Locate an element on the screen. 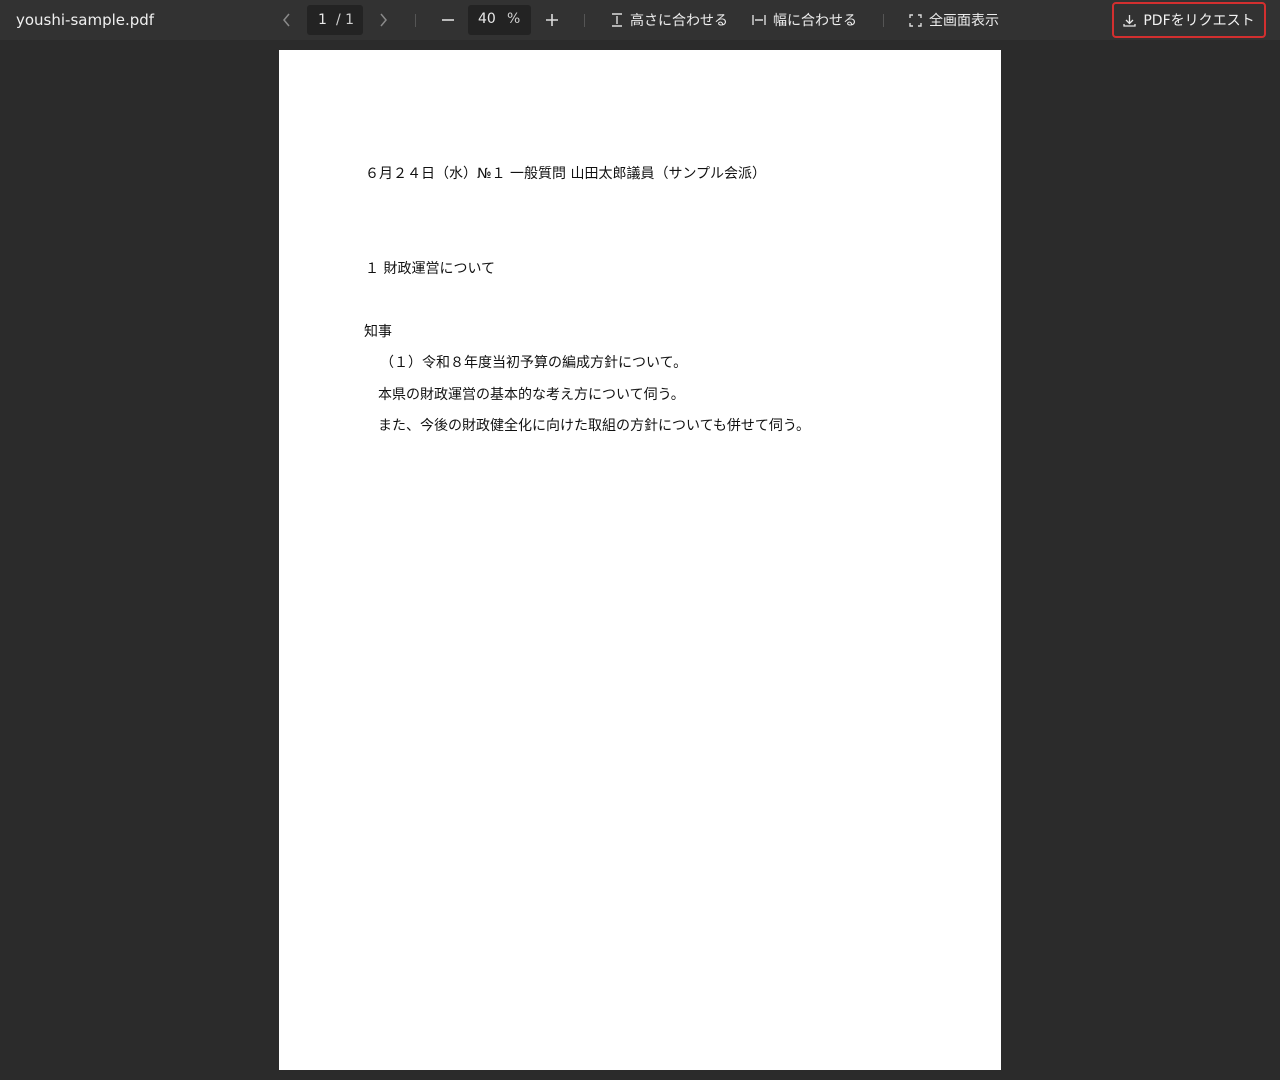  next-page-button is located at coordinates (383, 20).